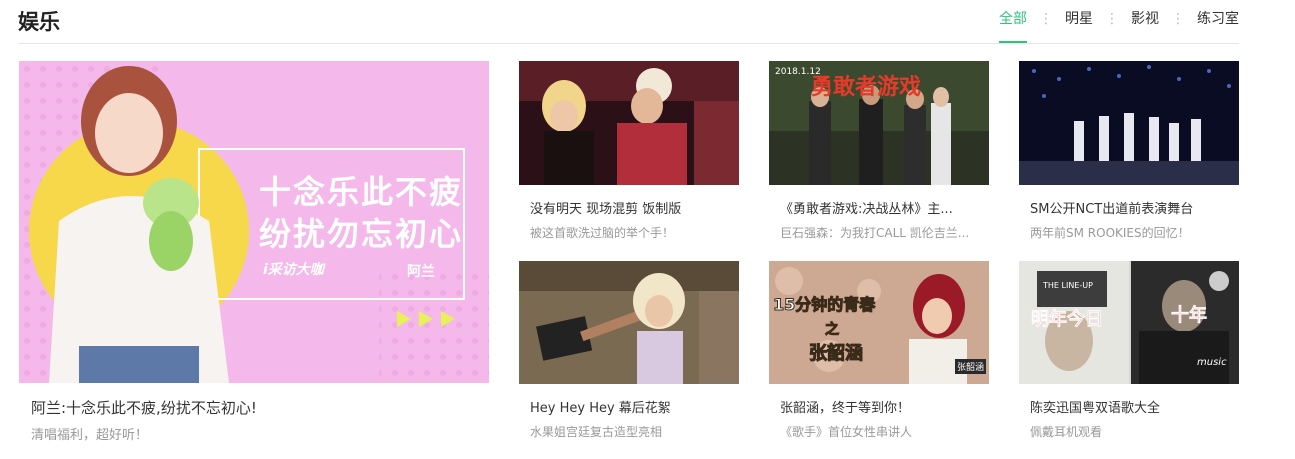 This screenshot has width=1295, height=459. Describe the element at coordinates (421, 272) in the screenshot. I see `poster-artist-name: 阿兰` at that location.